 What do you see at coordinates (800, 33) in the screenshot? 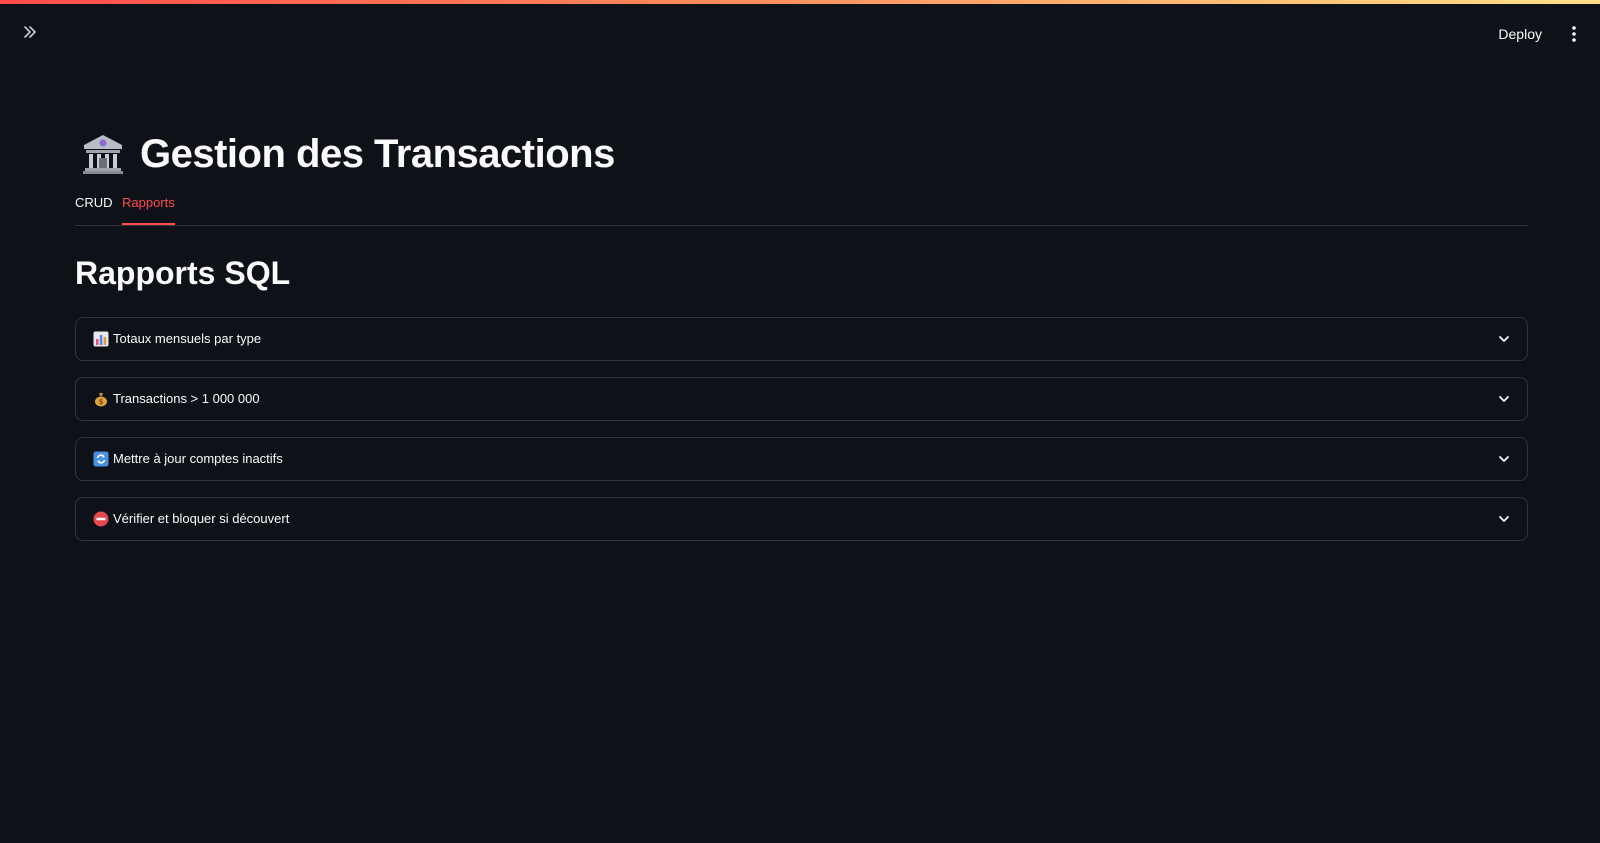
I see `app-header: Deploy` at bounding box center [800, 33].